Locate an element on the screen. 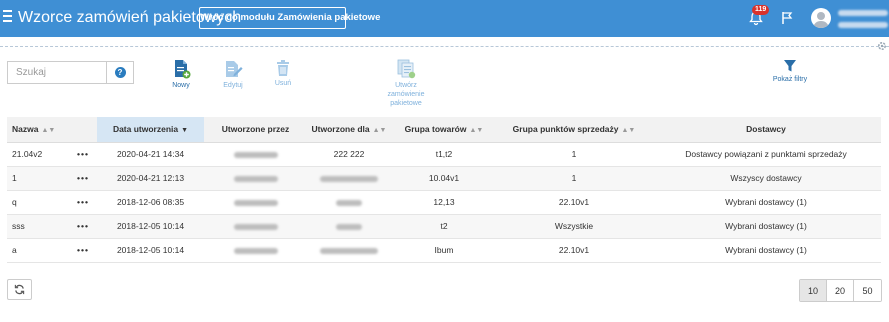  create-package-order-button: Utwórz zamówienie pakietowe is located at coordinates (406, 83).